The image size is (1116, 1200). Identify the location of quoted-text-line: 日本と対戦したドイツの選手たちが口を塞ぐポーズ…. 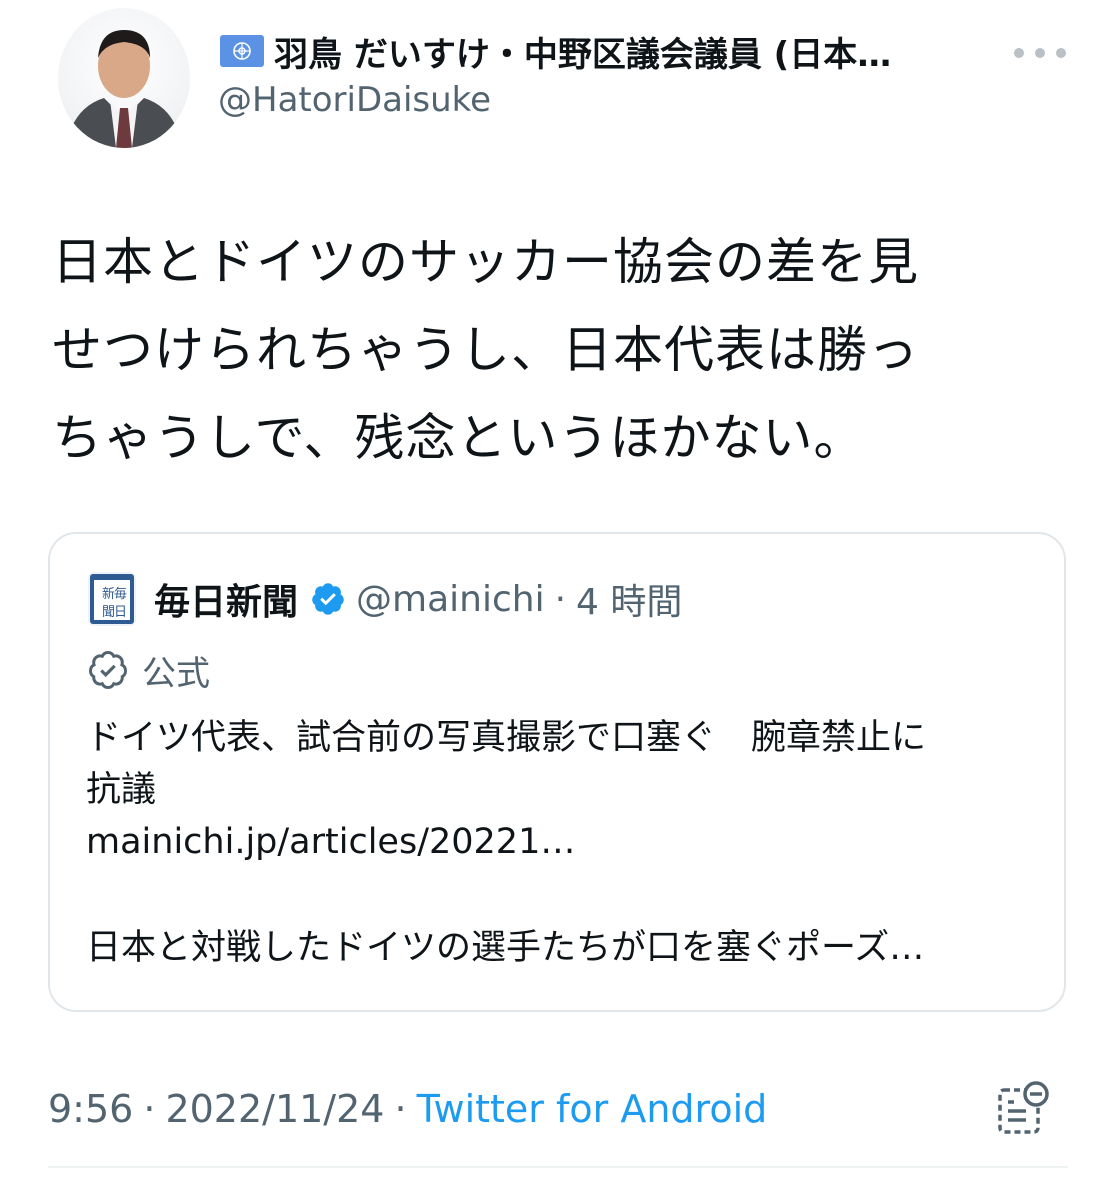
(505, 948).